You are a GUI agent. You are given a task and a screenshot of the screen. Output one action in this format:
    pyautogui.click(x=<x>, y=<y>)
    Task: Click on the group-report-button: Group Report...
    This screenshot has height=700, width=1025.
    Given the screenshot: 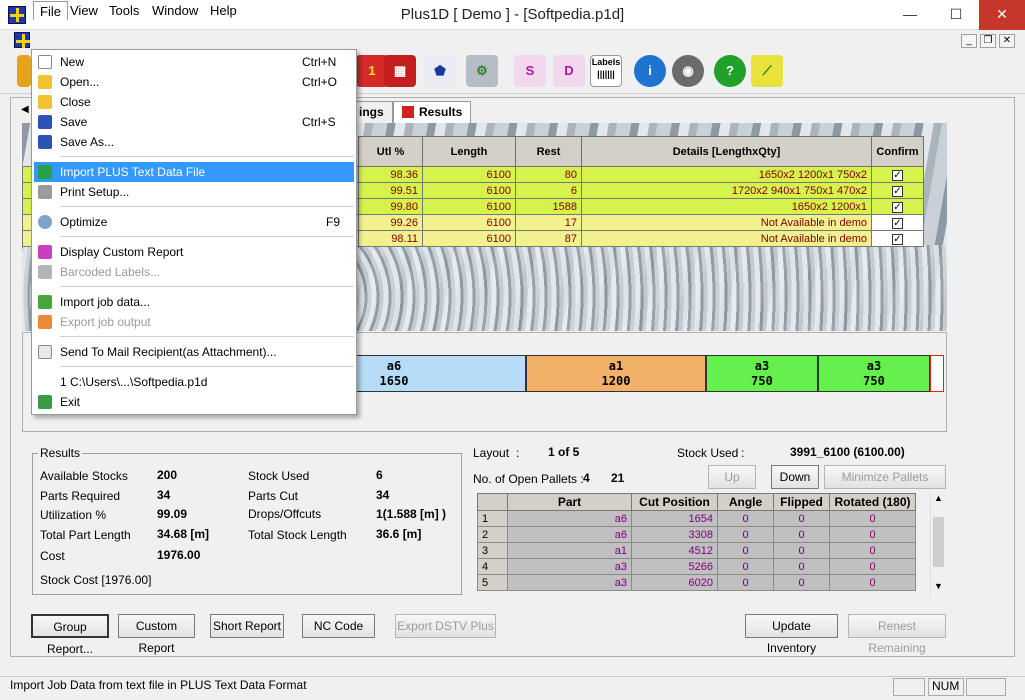 What is the action you would take?
    pyautogui.click(x=70, y=635)
    